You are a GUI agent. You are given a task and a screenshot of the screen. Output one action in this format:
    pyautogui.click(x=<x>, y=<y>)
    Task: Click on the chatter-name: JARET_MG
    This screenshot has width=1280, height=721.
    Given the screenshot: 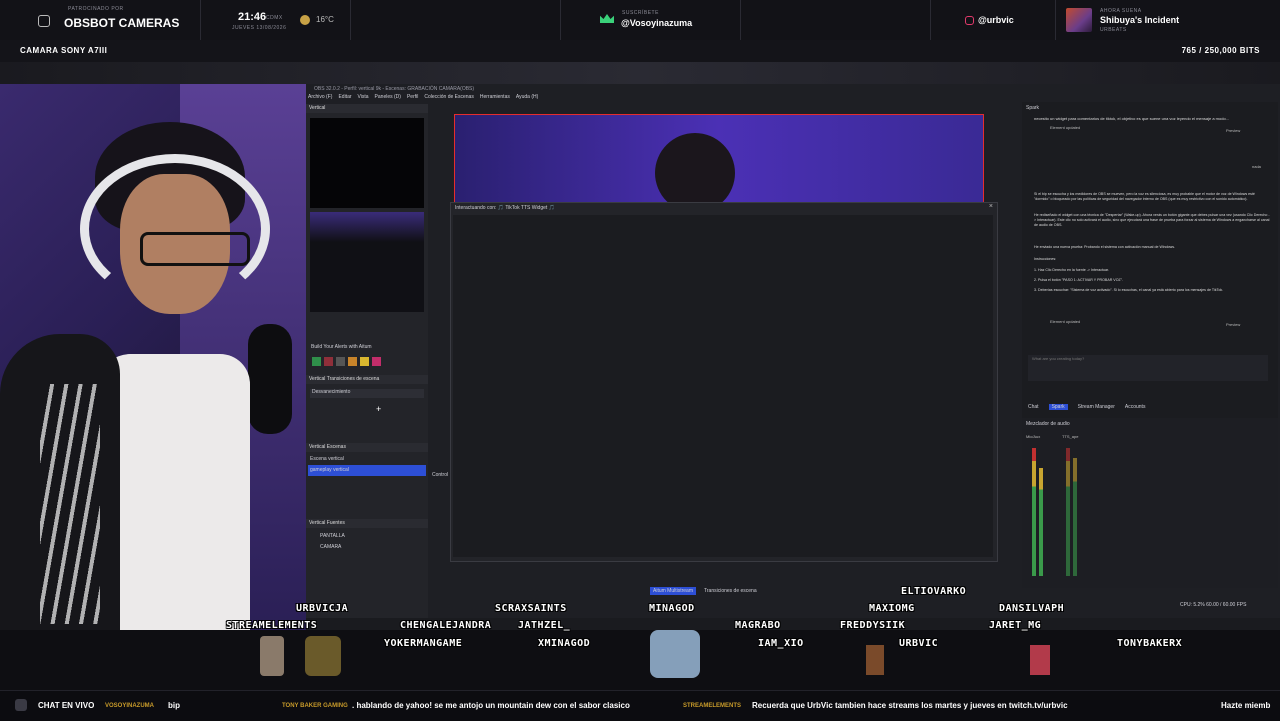 What is the action you would take?
    pyautogui.click(x=1015, y=625)
    